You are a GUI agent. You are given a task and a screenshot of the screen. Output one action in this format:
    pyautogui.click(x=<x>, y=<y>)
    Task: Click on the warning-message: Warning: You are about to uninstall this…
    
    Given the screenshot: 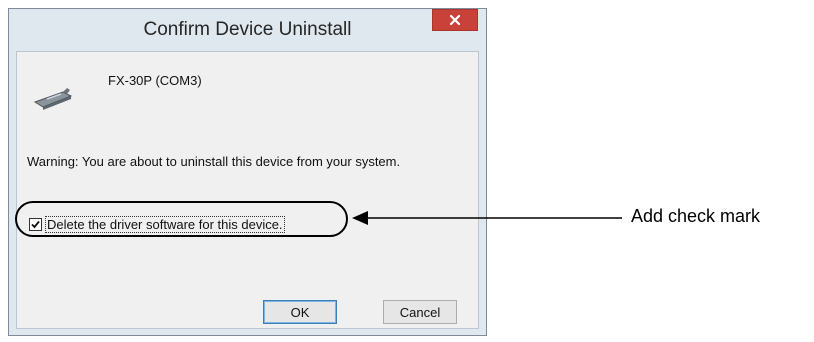 What is the action you would take?
    pyautogui.click(x=214, y=161)
    